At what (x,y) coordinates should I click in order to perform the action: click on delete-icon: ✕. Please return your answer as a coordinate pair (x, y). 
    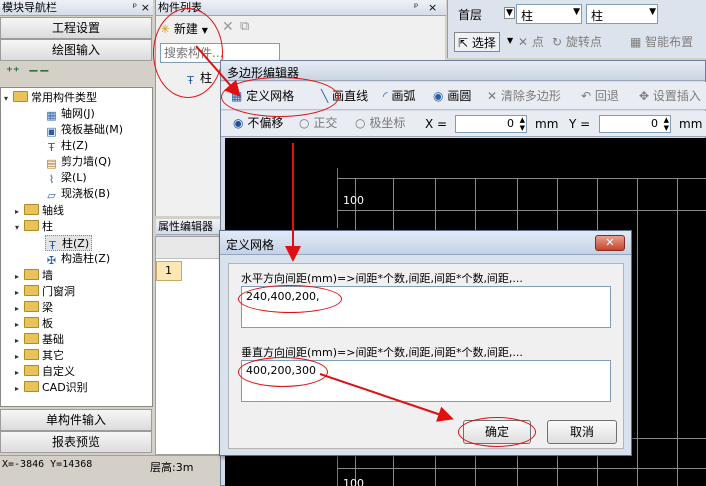
    Looking at the image, I should click on (228, 27).